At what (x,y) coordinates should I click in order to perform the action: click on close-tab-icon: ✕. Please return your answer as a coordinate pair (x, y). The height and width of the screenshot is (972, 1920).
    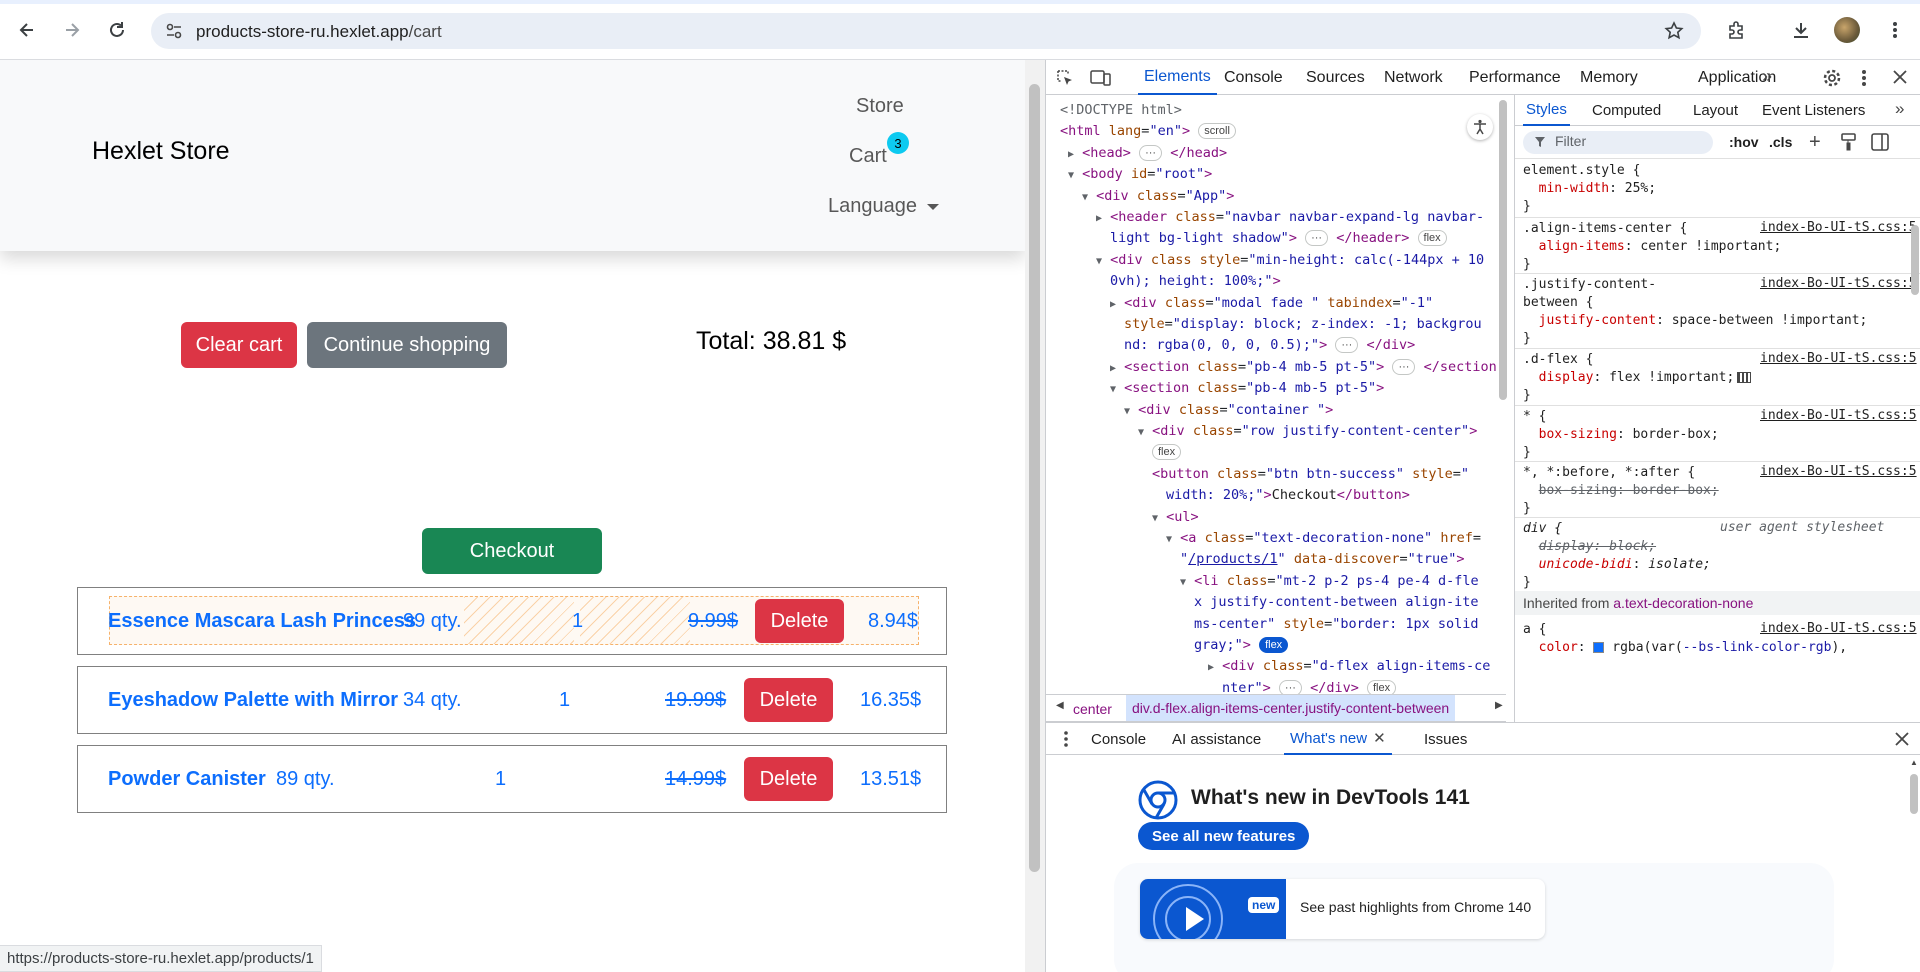
    Looking at the image, I should click on (1379, 738).